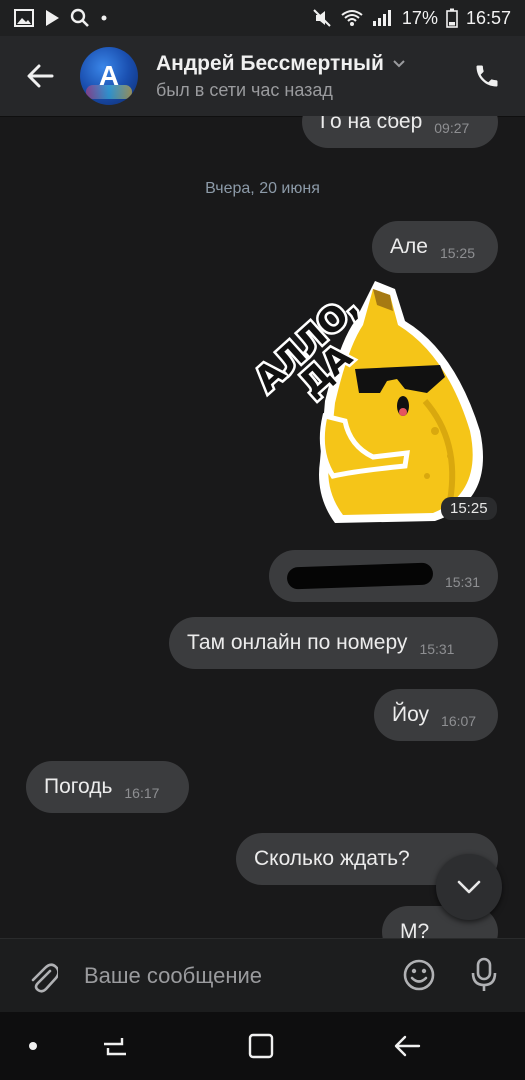 The image size is (525, 1080). What do you see at coordinates (452, 18) in the screenshot?
I see `battery-icon` at bounding box center [452, 18].